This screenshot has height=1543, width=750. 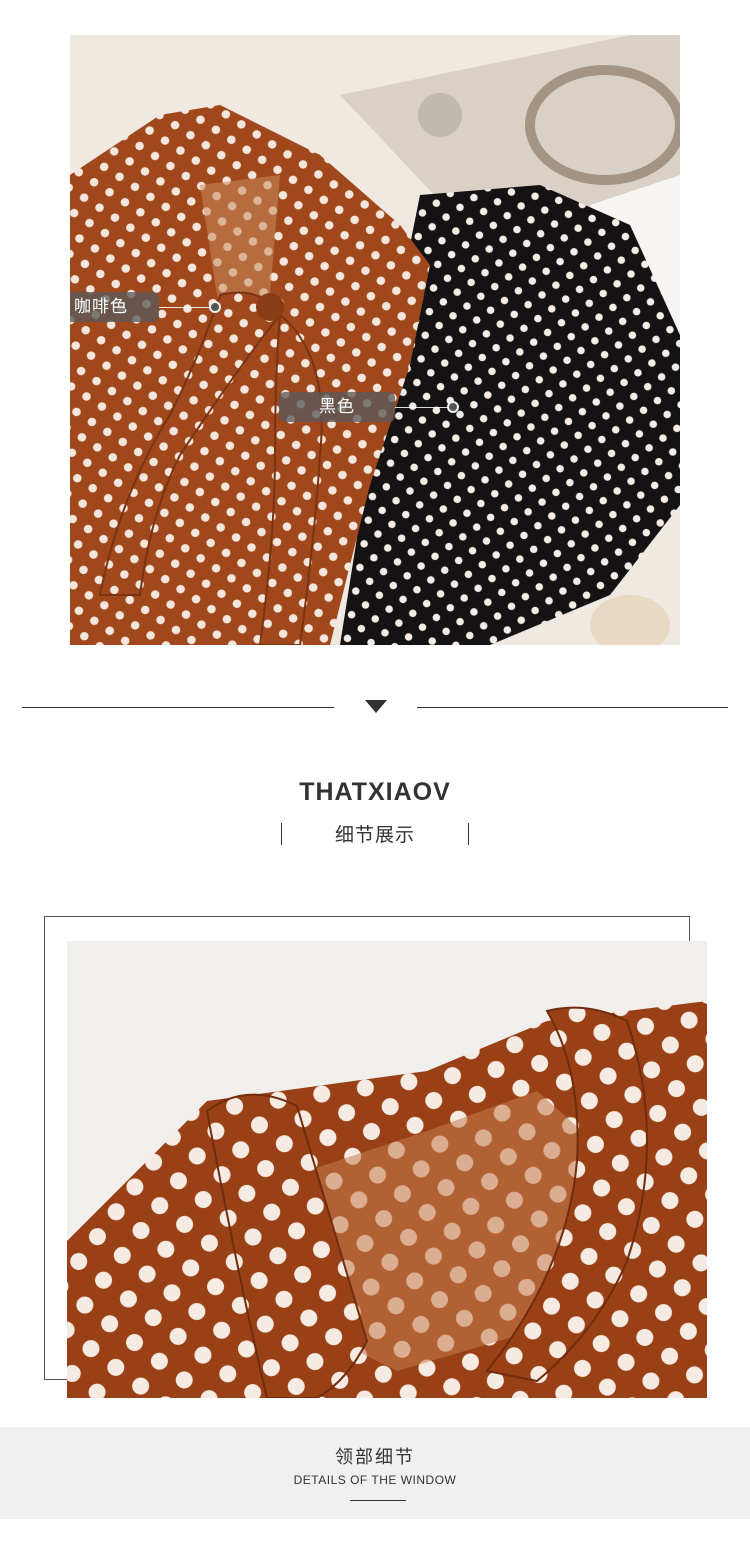 I want to click on color-tag-black-connector, so click(x=421, y=407).